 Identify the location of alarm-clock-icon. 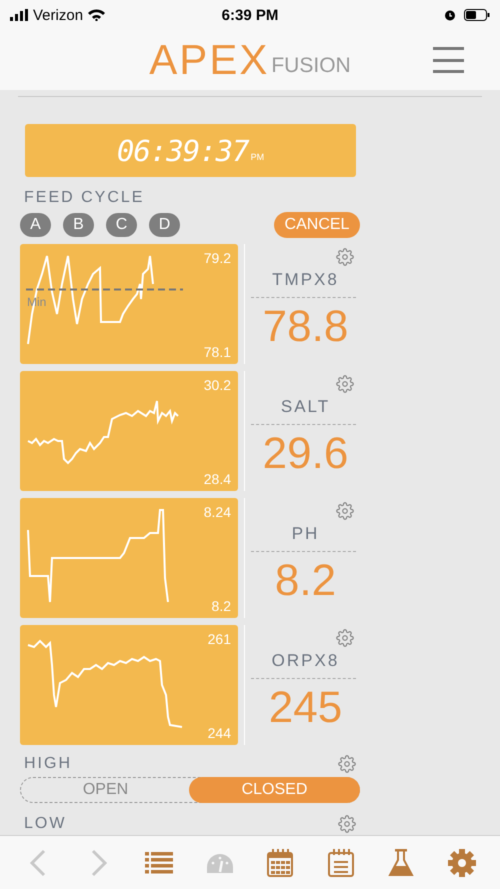
(450, 15).